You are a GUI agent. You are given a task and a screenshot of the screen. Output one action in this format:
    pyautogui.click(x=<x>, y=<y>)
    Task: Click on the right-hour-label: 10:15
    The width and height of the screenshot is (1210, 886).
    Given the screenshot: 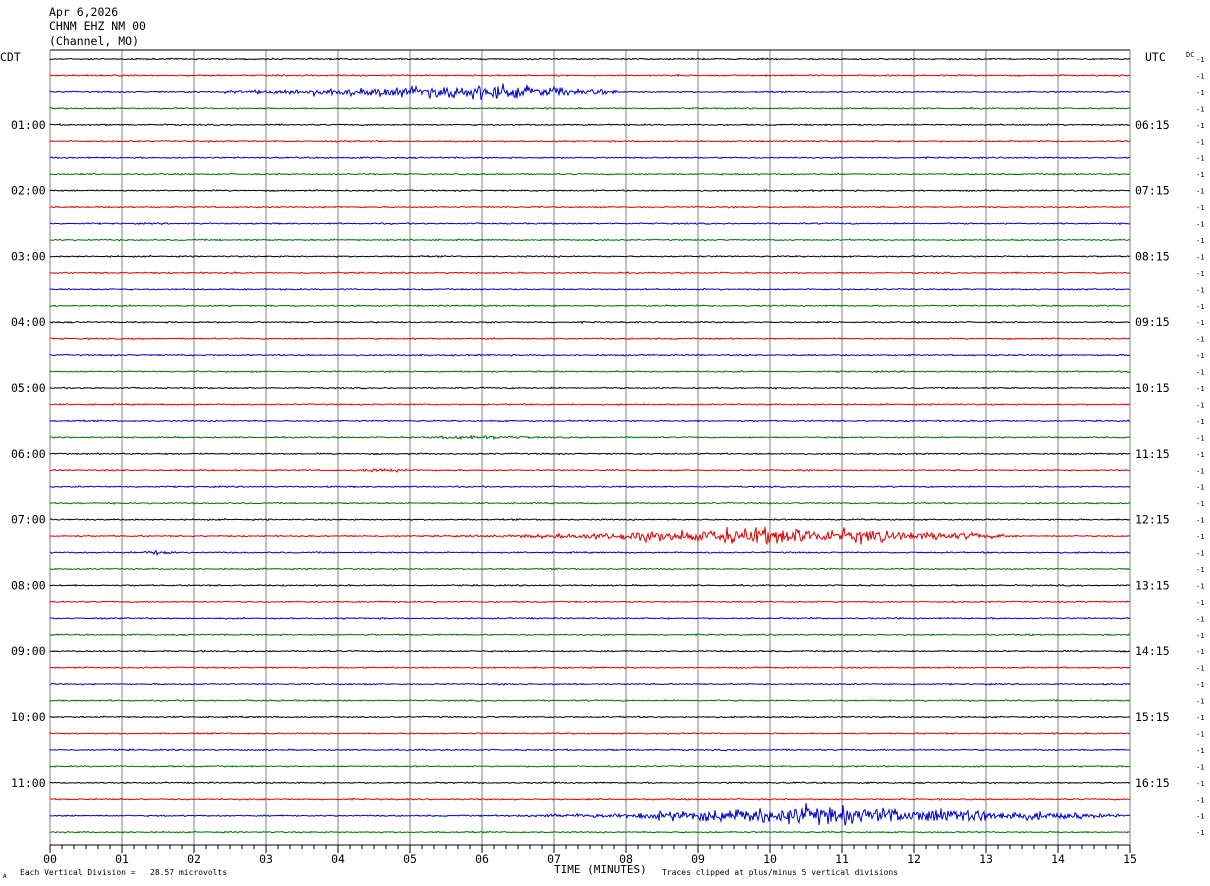 What is the action you would take?
    pyautogui.click(x=1152, y=388)
    